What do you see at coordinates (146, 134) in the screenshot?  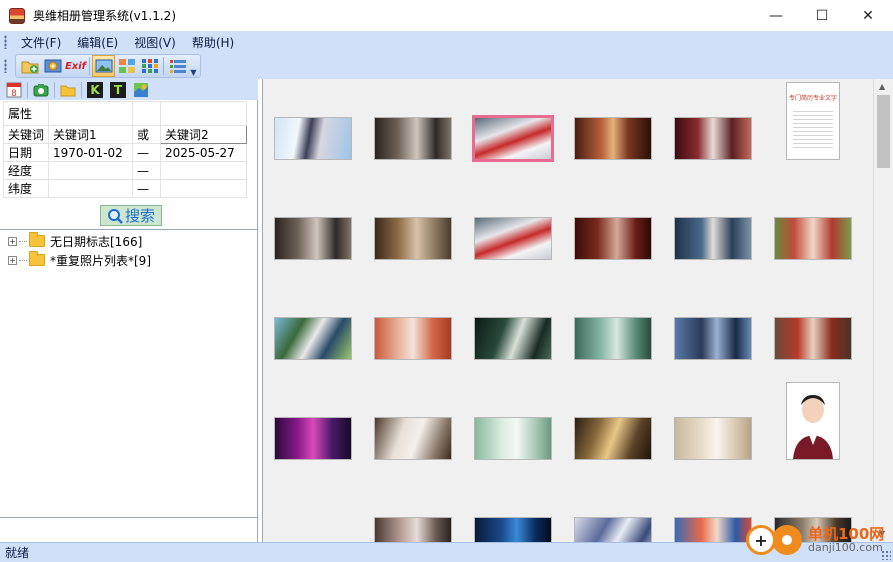 I see `keyword-operator: 或` at bounding box center [146, 134].